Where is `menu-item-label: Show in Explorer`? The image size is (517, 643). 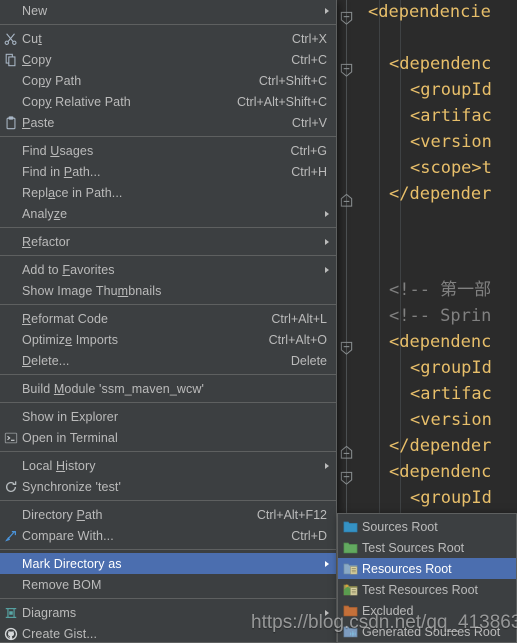 menu-item-label: Show in Explorer is located at coordinates (70, 416).